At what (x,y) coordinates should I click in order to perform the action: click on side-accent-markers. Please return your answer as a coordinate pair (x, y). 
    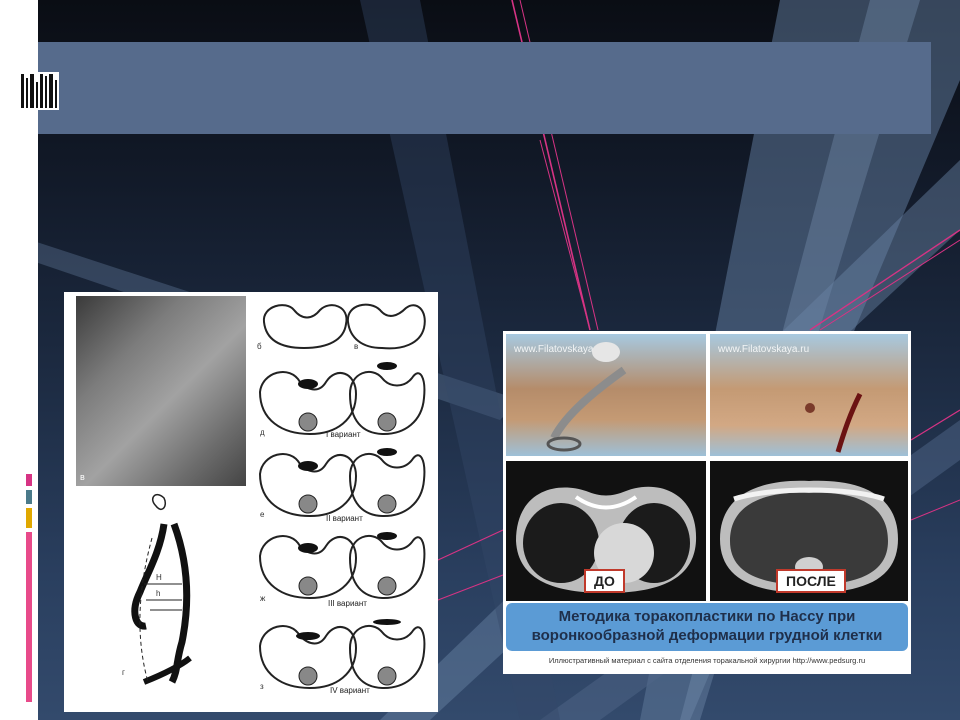
    Looking at the image, I should click on (30, 590).